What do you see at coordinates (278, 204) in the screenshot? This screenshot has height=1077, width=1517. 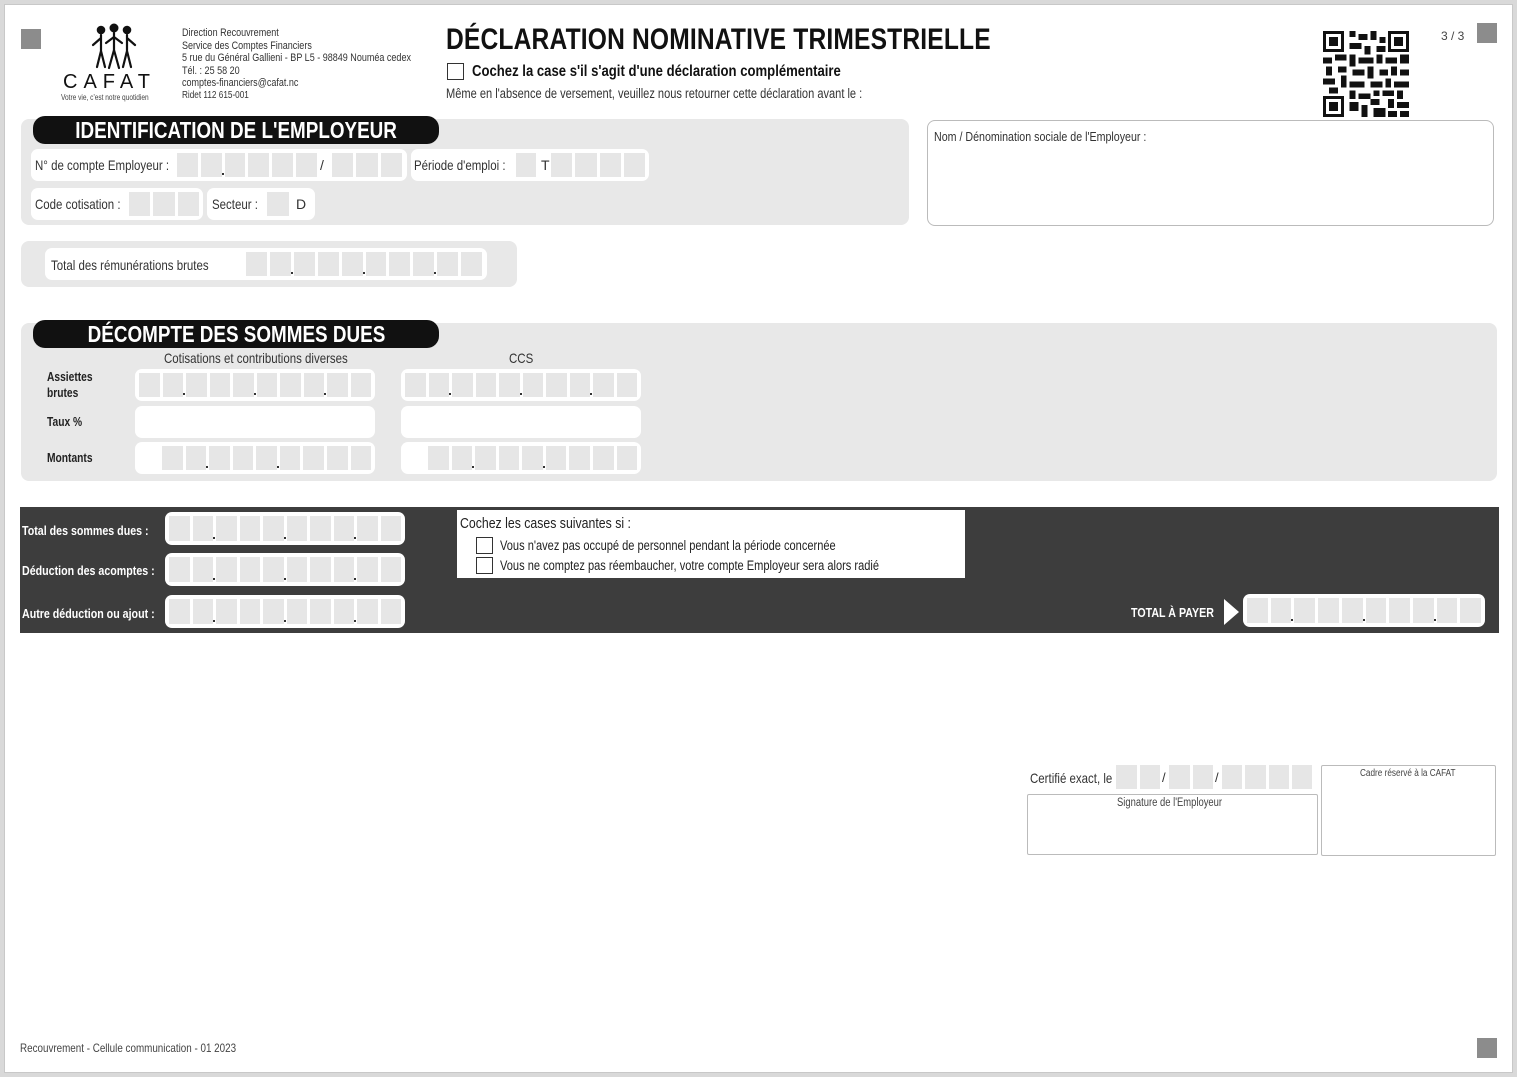 I see `sector-cell` at bounding box center [278, 204].